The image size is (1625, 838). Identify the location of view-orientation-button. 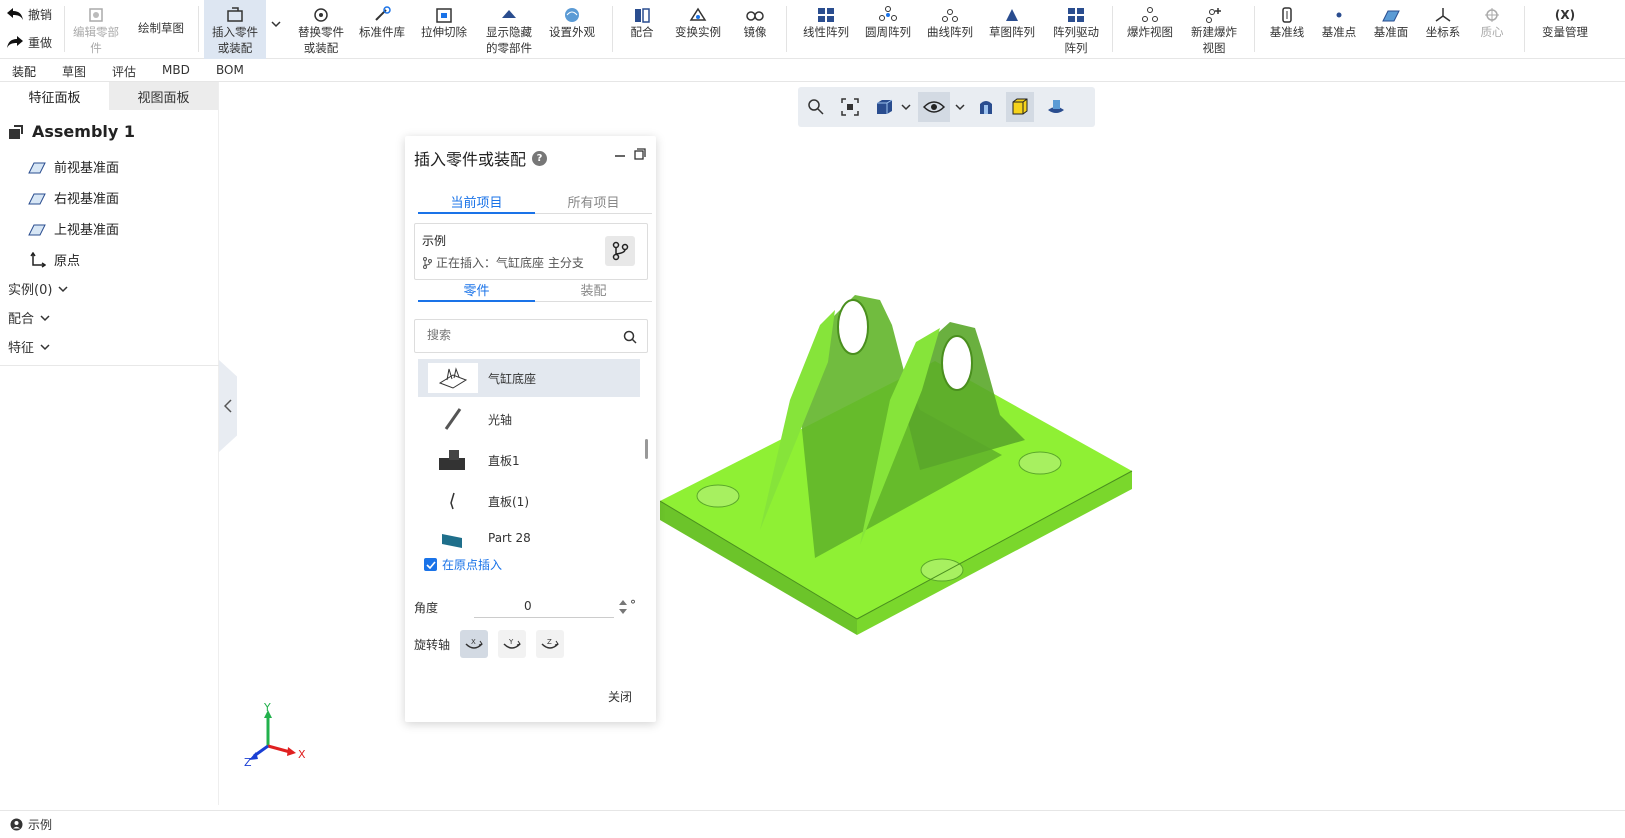
(884, 107).